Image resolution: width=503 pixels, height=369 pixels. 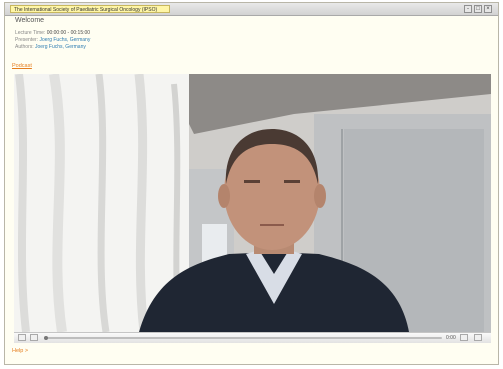 What do you see at coordinates (20, 351) in the screenshot?
I see `help-link: Help >` at bounding box center [20, 351].